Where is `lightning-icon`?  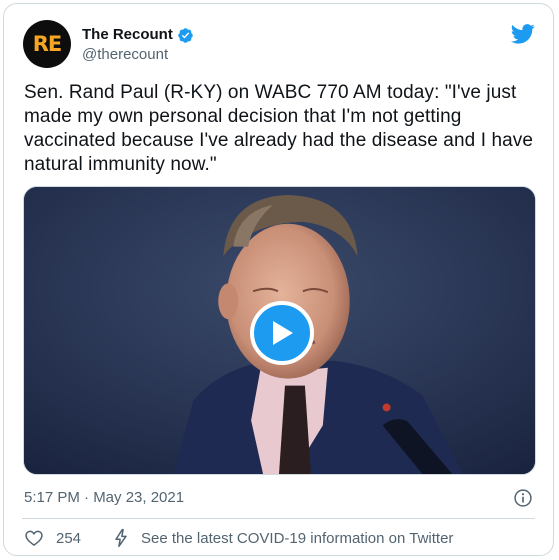 lightning-icon is located at coordinates (121, 538).